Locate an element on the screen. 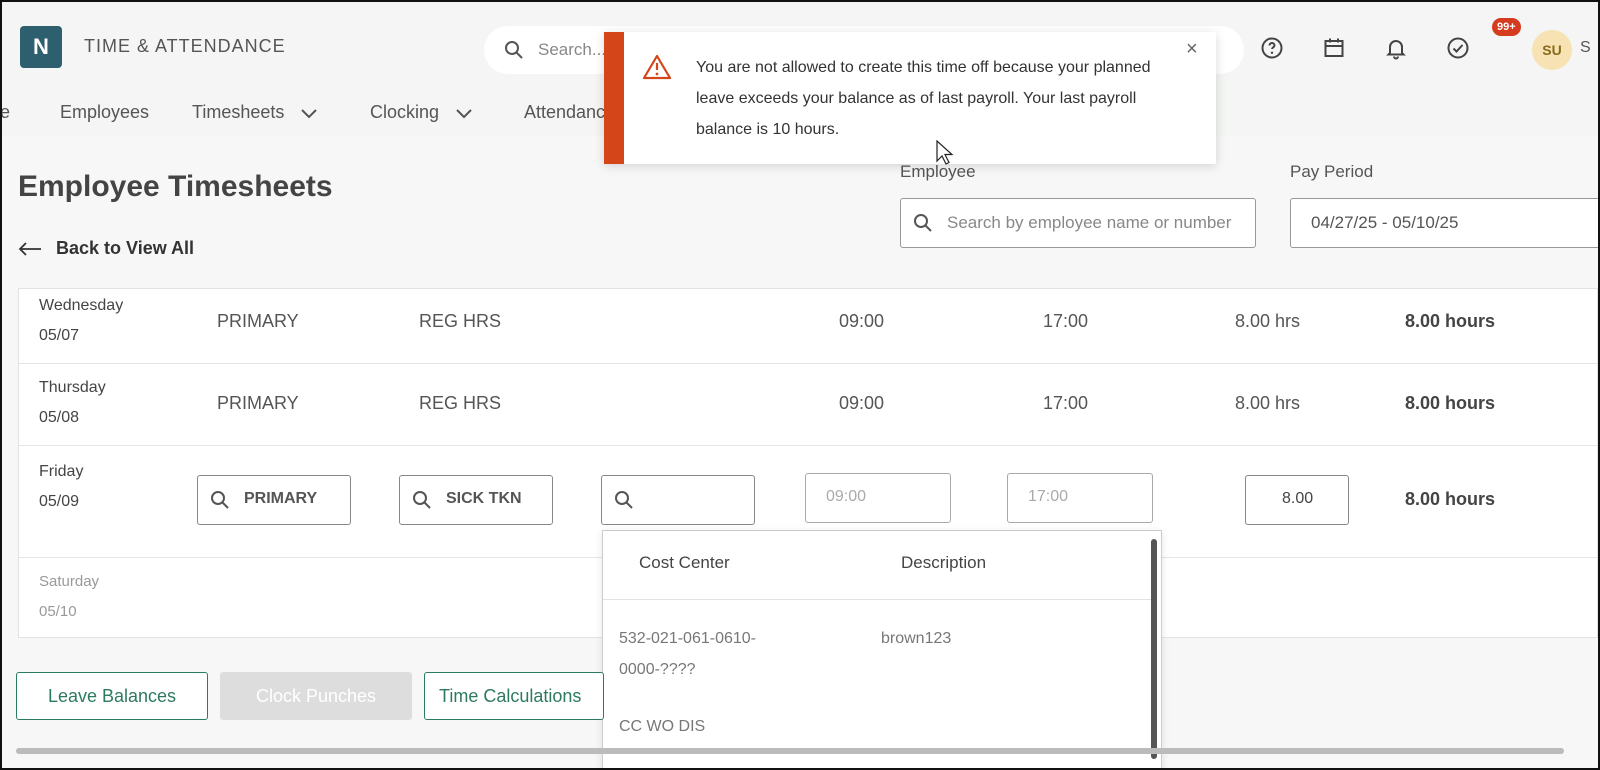  day-name: Thursday is located at coordinates (72, 387).